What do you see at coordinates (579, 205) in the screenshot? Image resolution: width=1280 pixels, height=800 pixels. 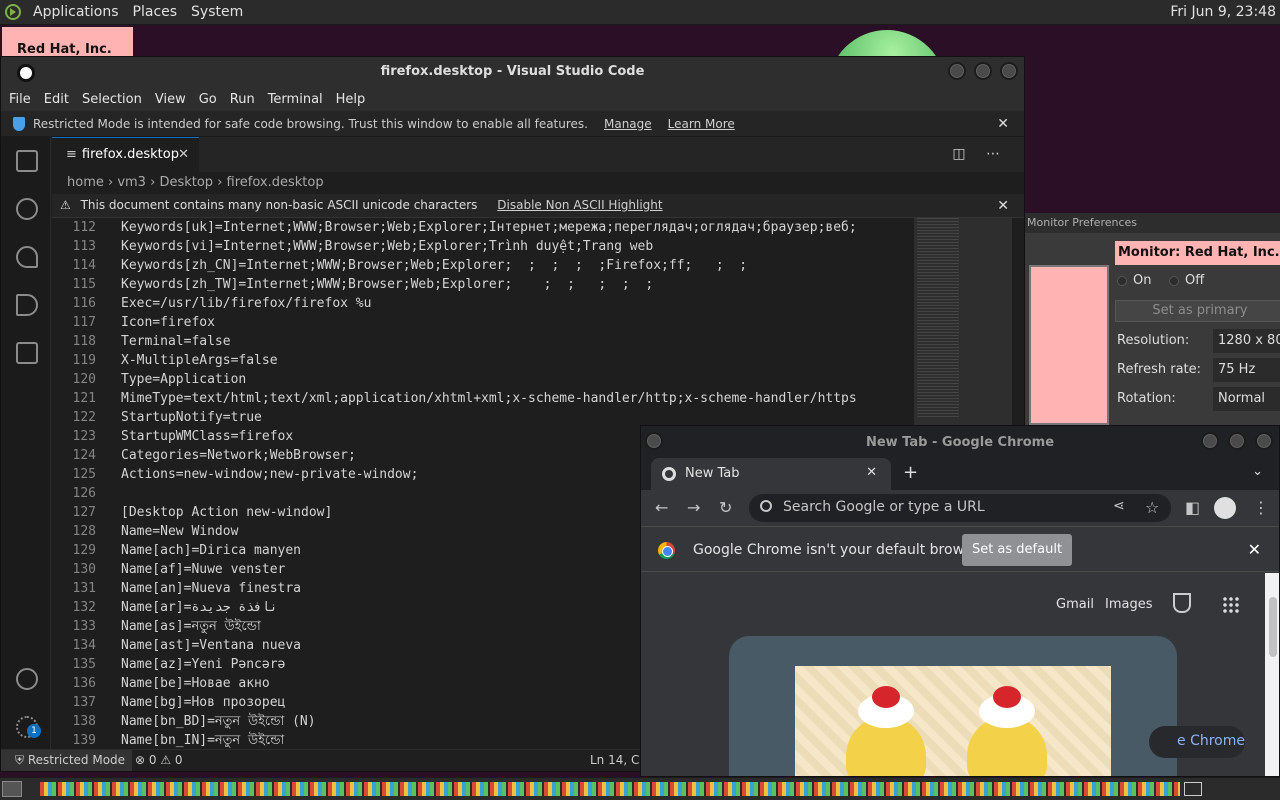 I see `disable-highlight-link: Disable Non ASCII Highlight` at bounding box center [579, 205].